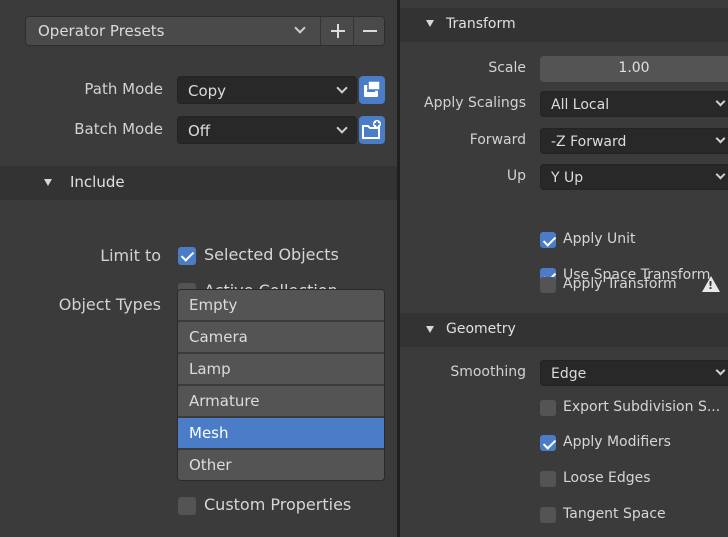 The height and width of the screenshot is (537, 728). Describe the element at coordinates (580, 105) in the screenshot. I see `apply-scalings-value: All Local` at that location.